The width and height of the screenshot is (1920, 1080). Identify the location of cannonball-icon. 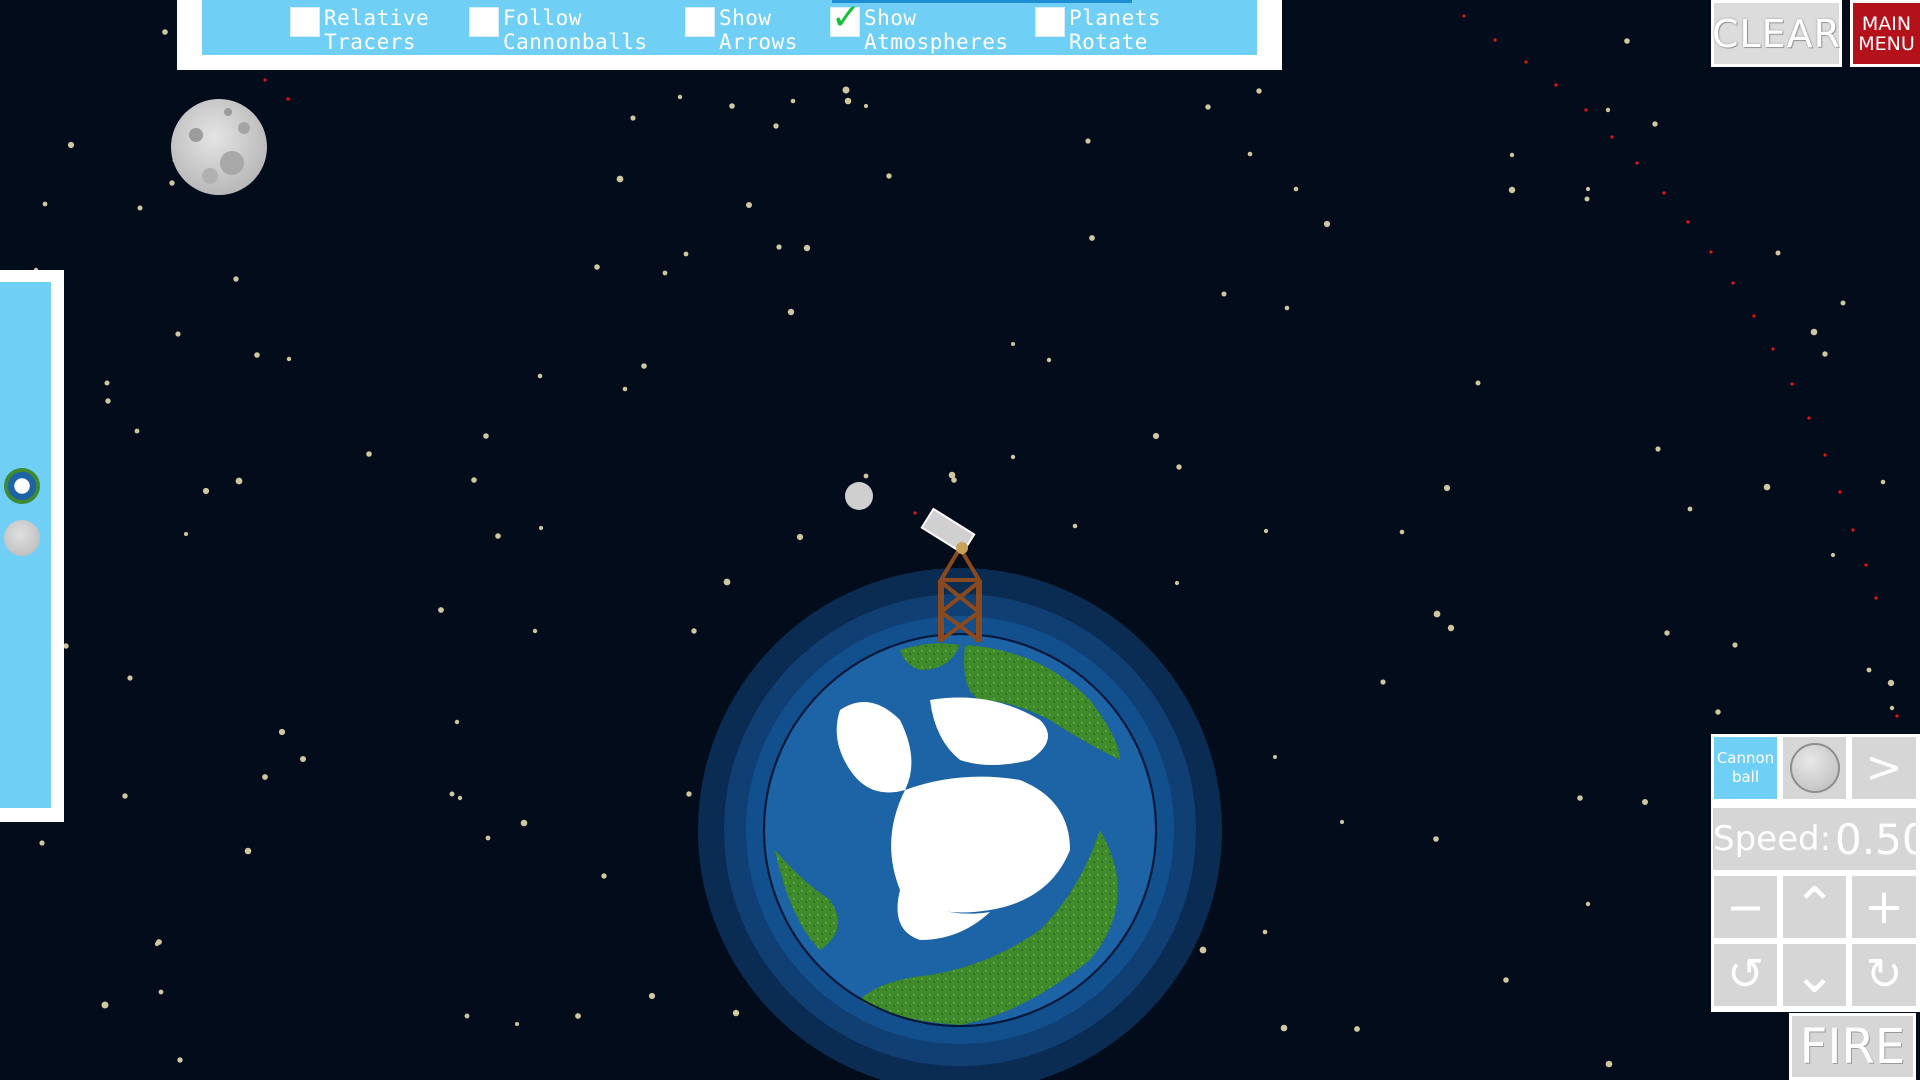
(1814, 768).